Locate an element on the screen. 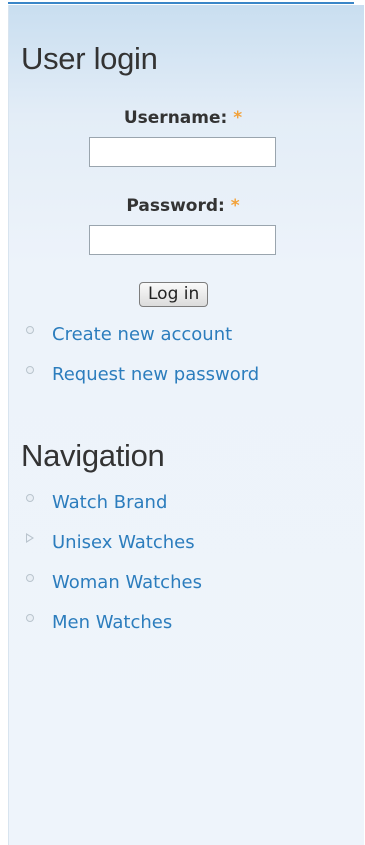  user-login-title: User login is located at coordinates (89, 58).